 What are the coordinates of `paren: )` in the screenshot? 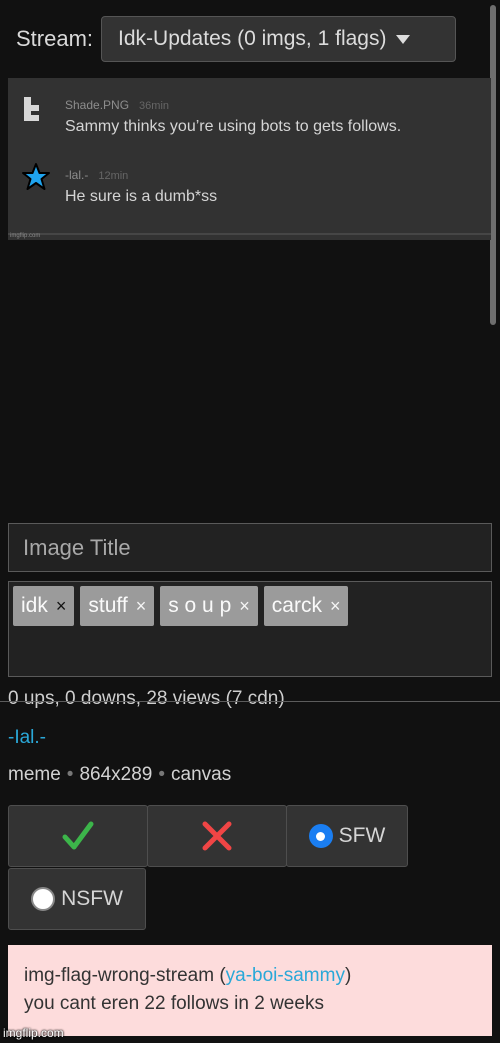 It's located at (348, 975).